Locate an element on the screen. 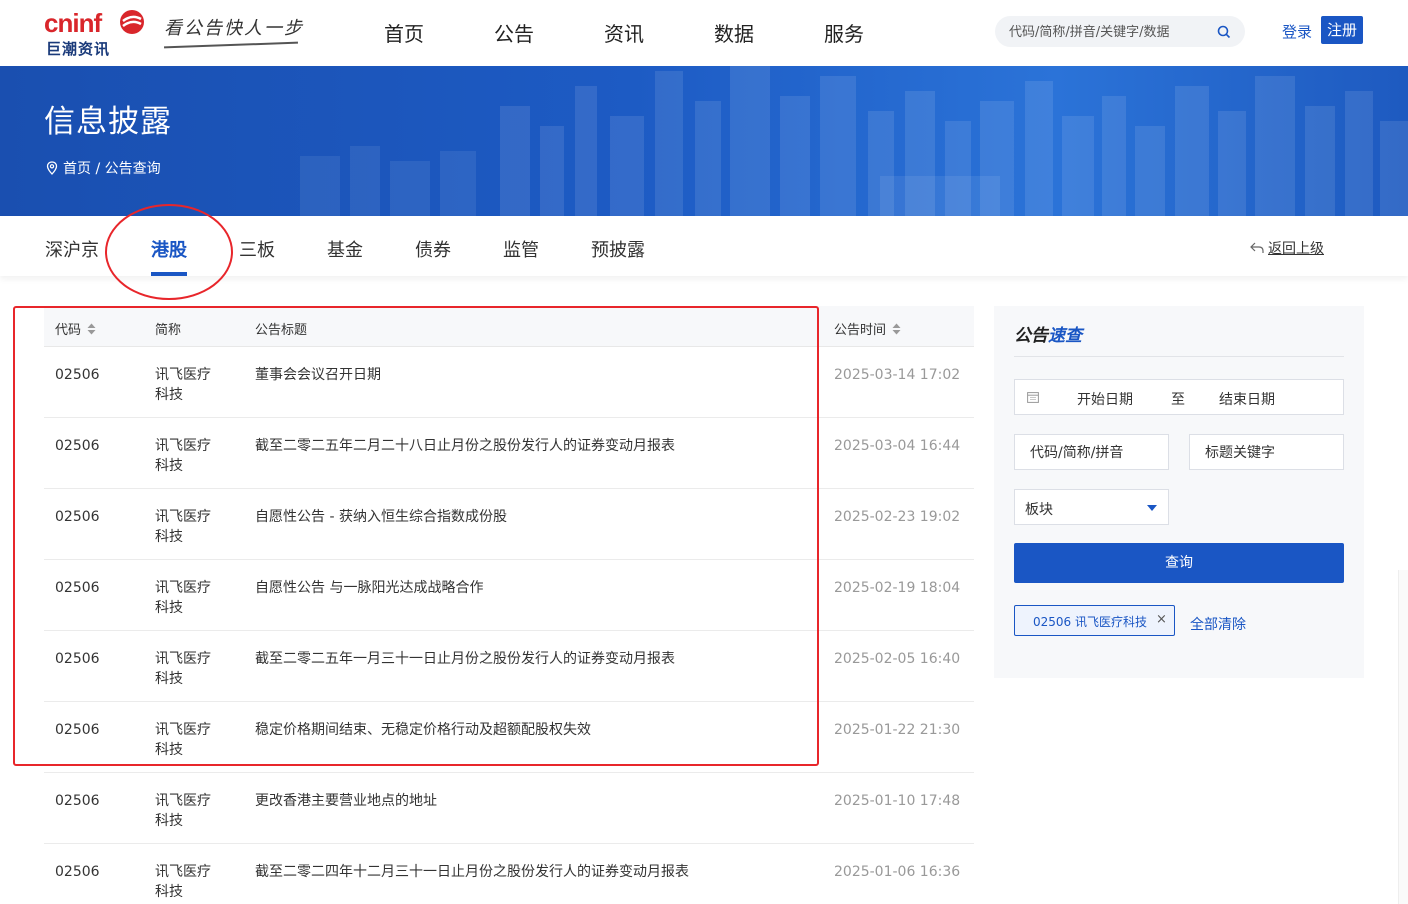 The width and height of the screenshot is (1408, 904). row-time: 2025-01-22 21:30 is located at coordinates (897, 730).